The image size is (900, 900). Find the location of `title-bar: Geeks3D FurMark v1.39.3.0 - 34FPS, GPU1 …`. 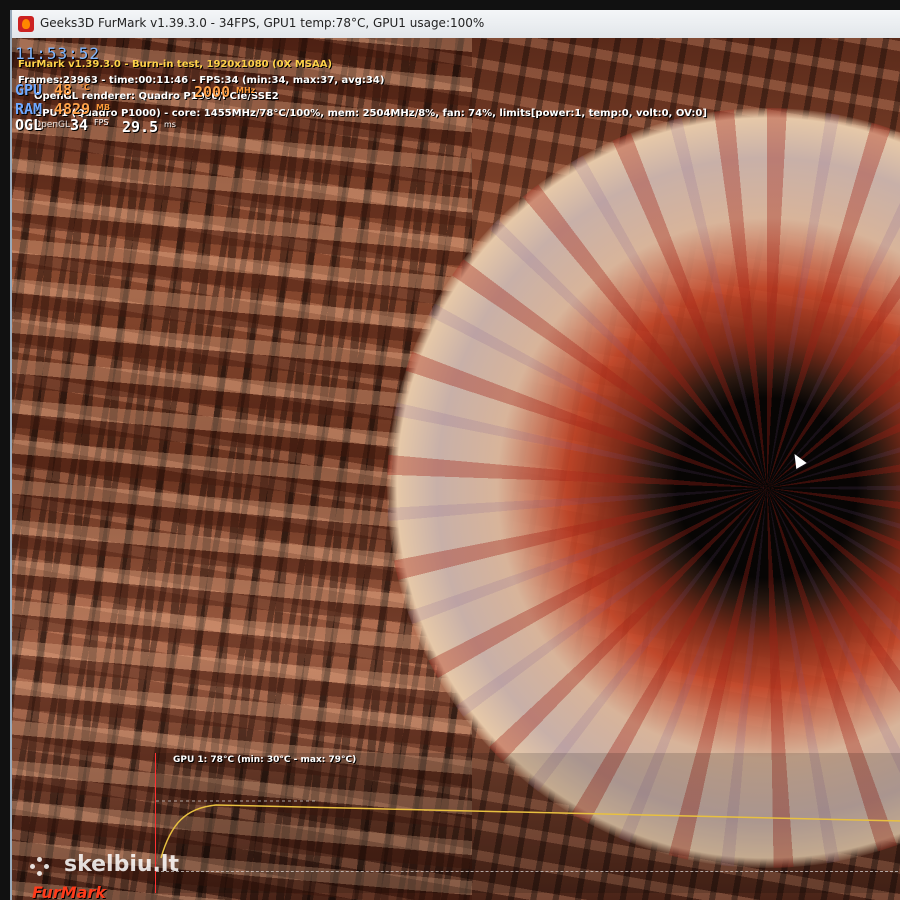

title-bar: Geeks3D FurMark v1.39.3.0 - 34FPS, GPU1 … is located at coordinates (456, 24).